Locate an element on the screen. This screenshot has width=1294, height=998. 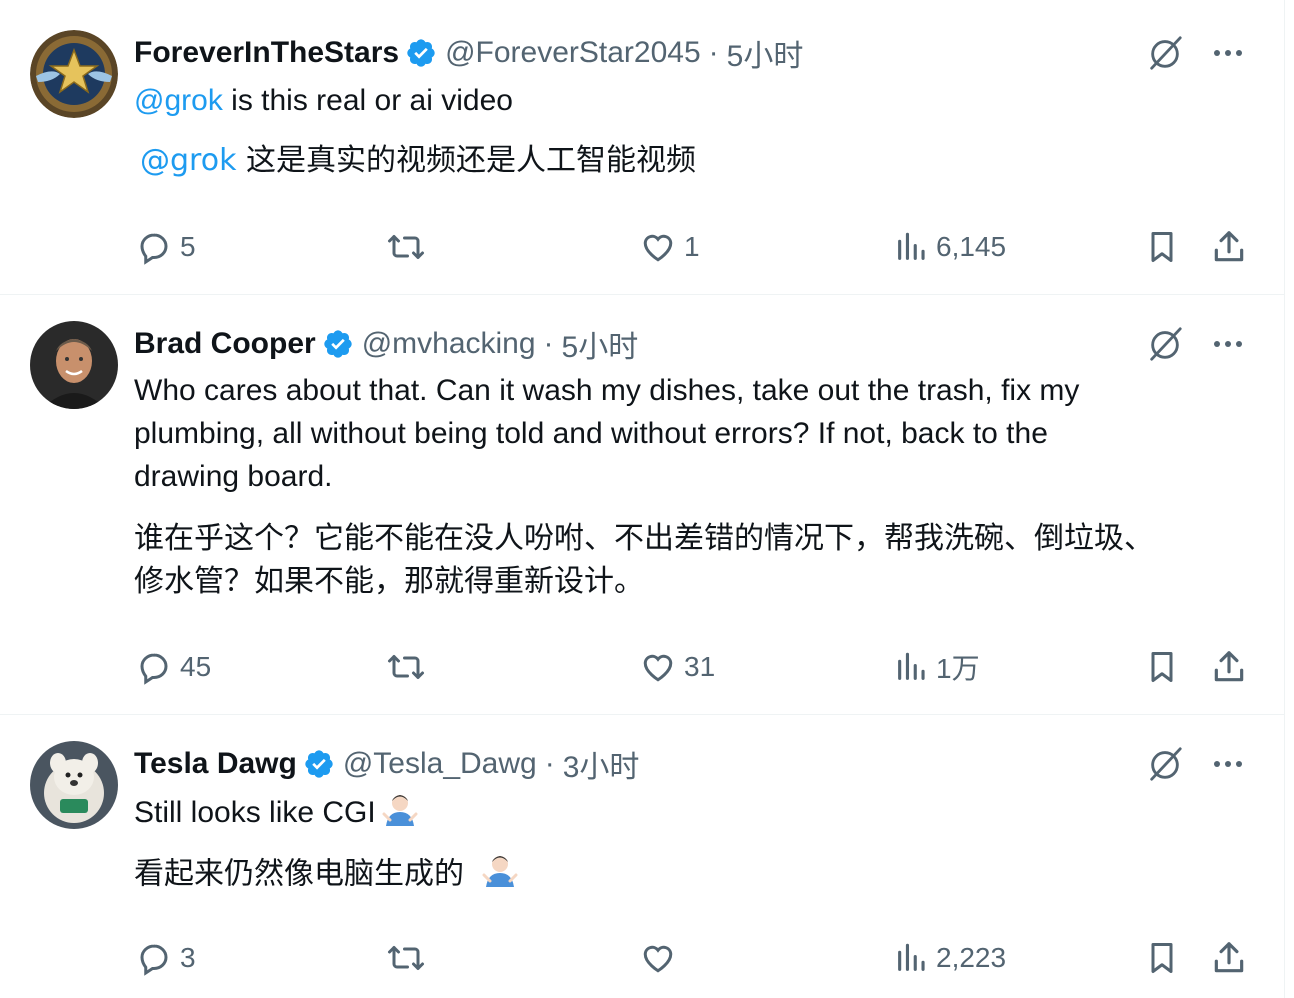
reply-action: 5 is located at coordinates (166, 247).